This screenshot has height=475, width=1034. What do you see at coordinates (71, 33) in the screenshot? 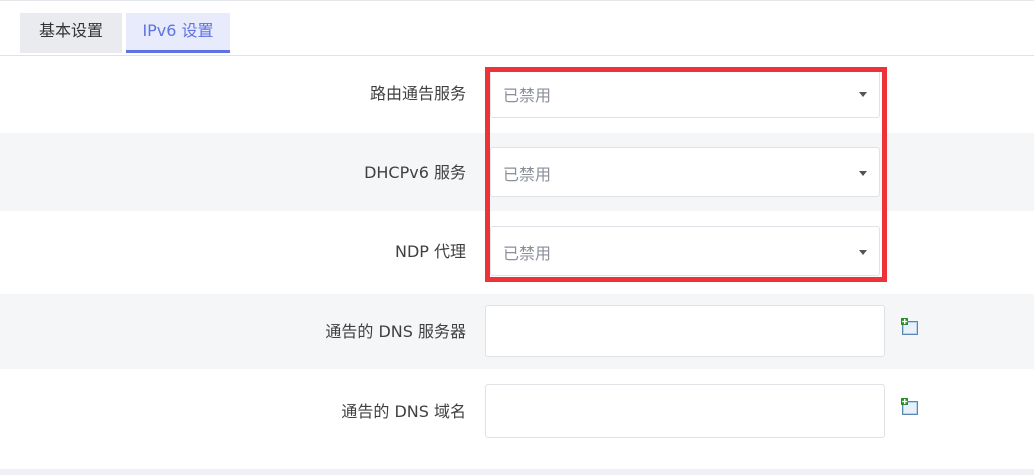
I see `tab-basic-settings: 基本设置` at bounding box center [71, 33].